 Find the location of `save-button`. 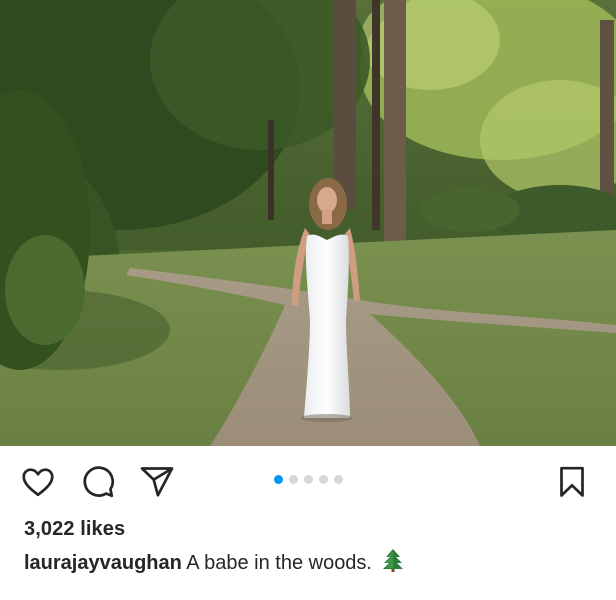

save-button is located at coordinates (572, 482).